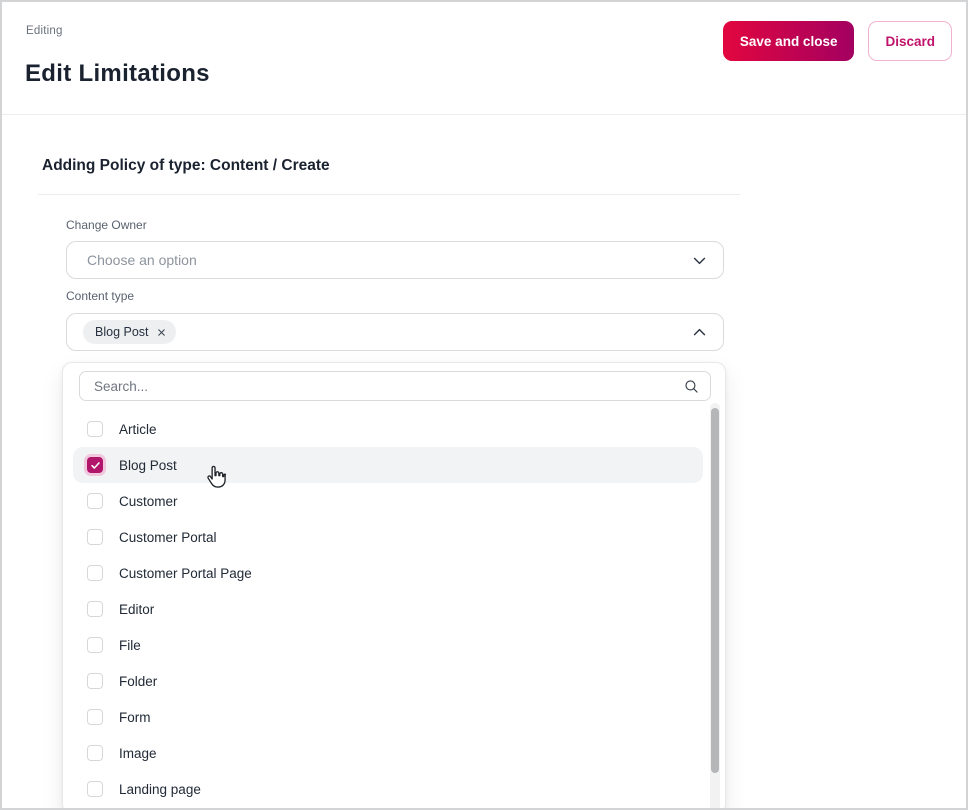 Image resolution: width=968 pixels, height=810 pixels. What do you see at coordinates (388, 429) in the screenshot?
I see `option-row-article: Article` at bounding box center [388, 429].